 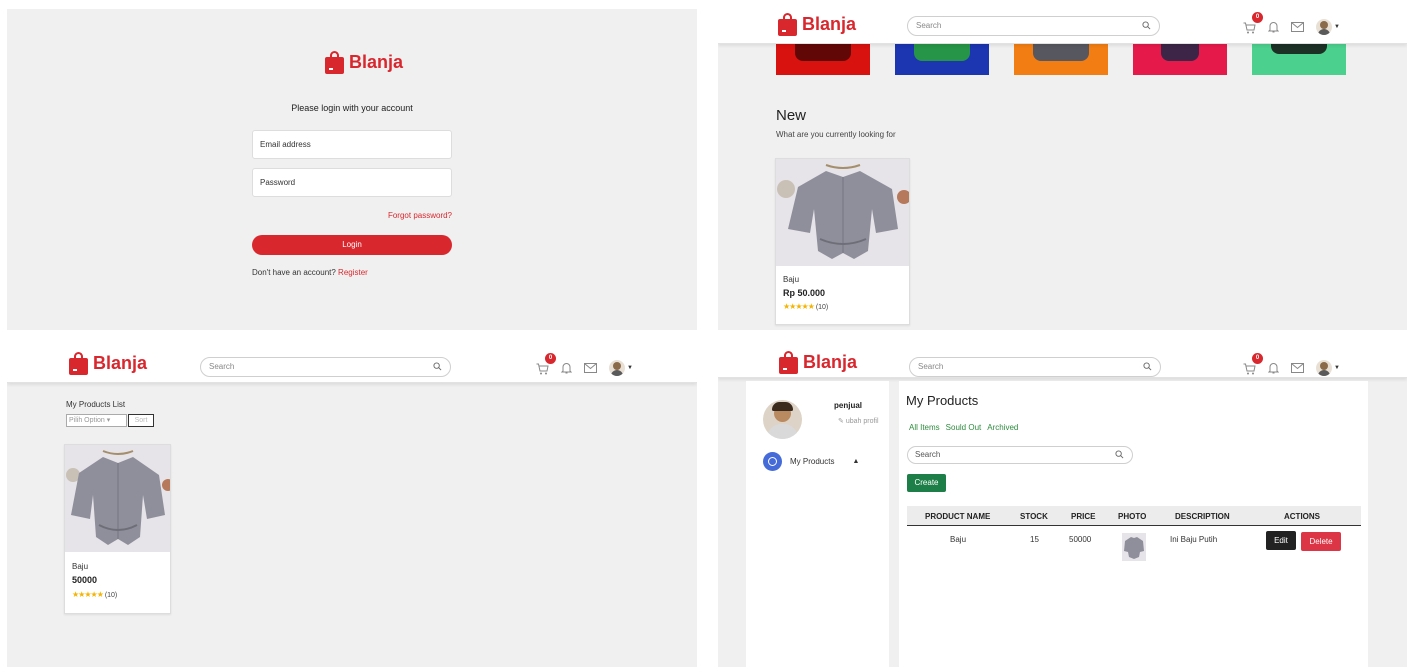 I want to click on login-button: Login, so click(x=352, y=245).